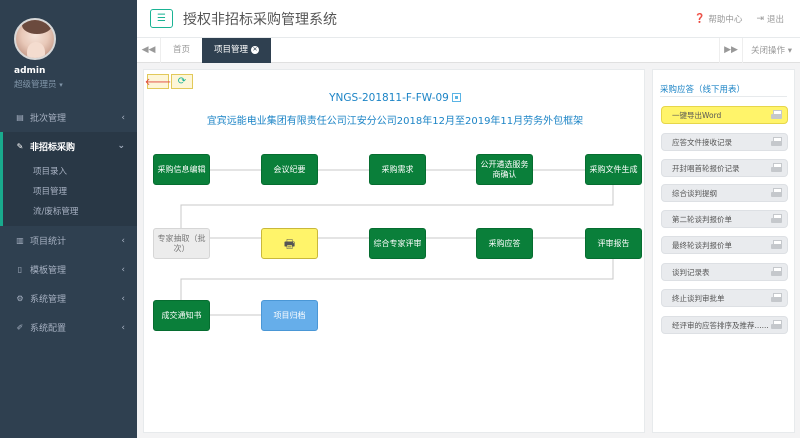  I want to click on flow-node-procurement-response: 采购应答, so click(504, 243).